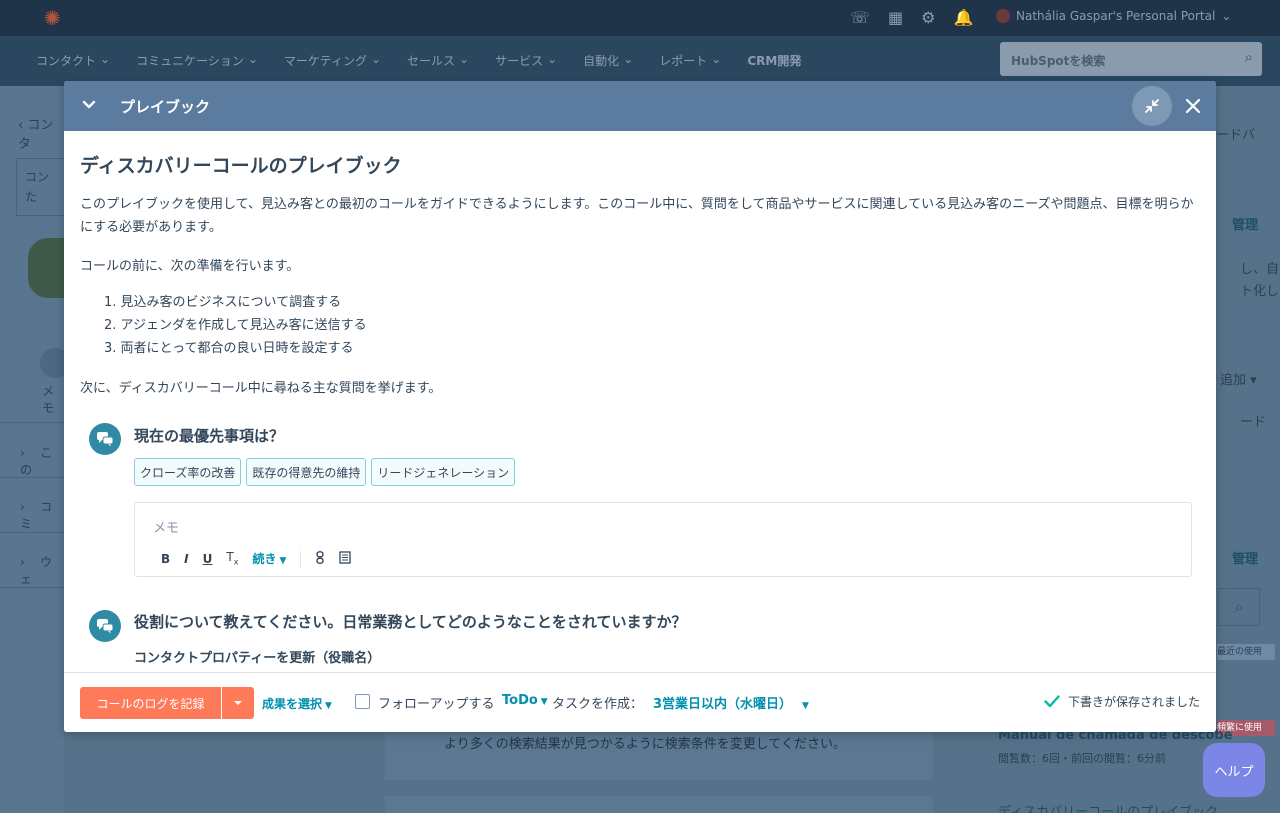 This screenshot has height=813, width=1280. I want to click on hubspot-logo-icon: ✺, so click(52, 18).